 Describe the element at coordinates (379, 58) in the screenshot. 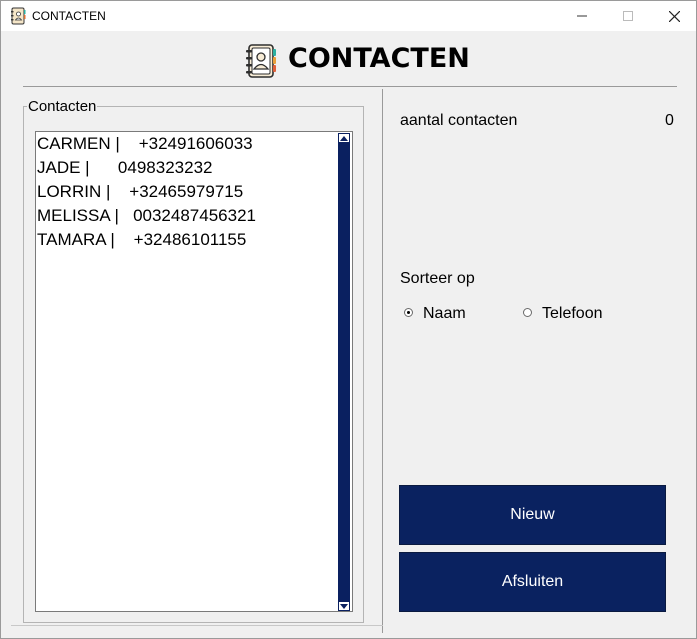

I see `page-title: CONTACTEN` at that location.